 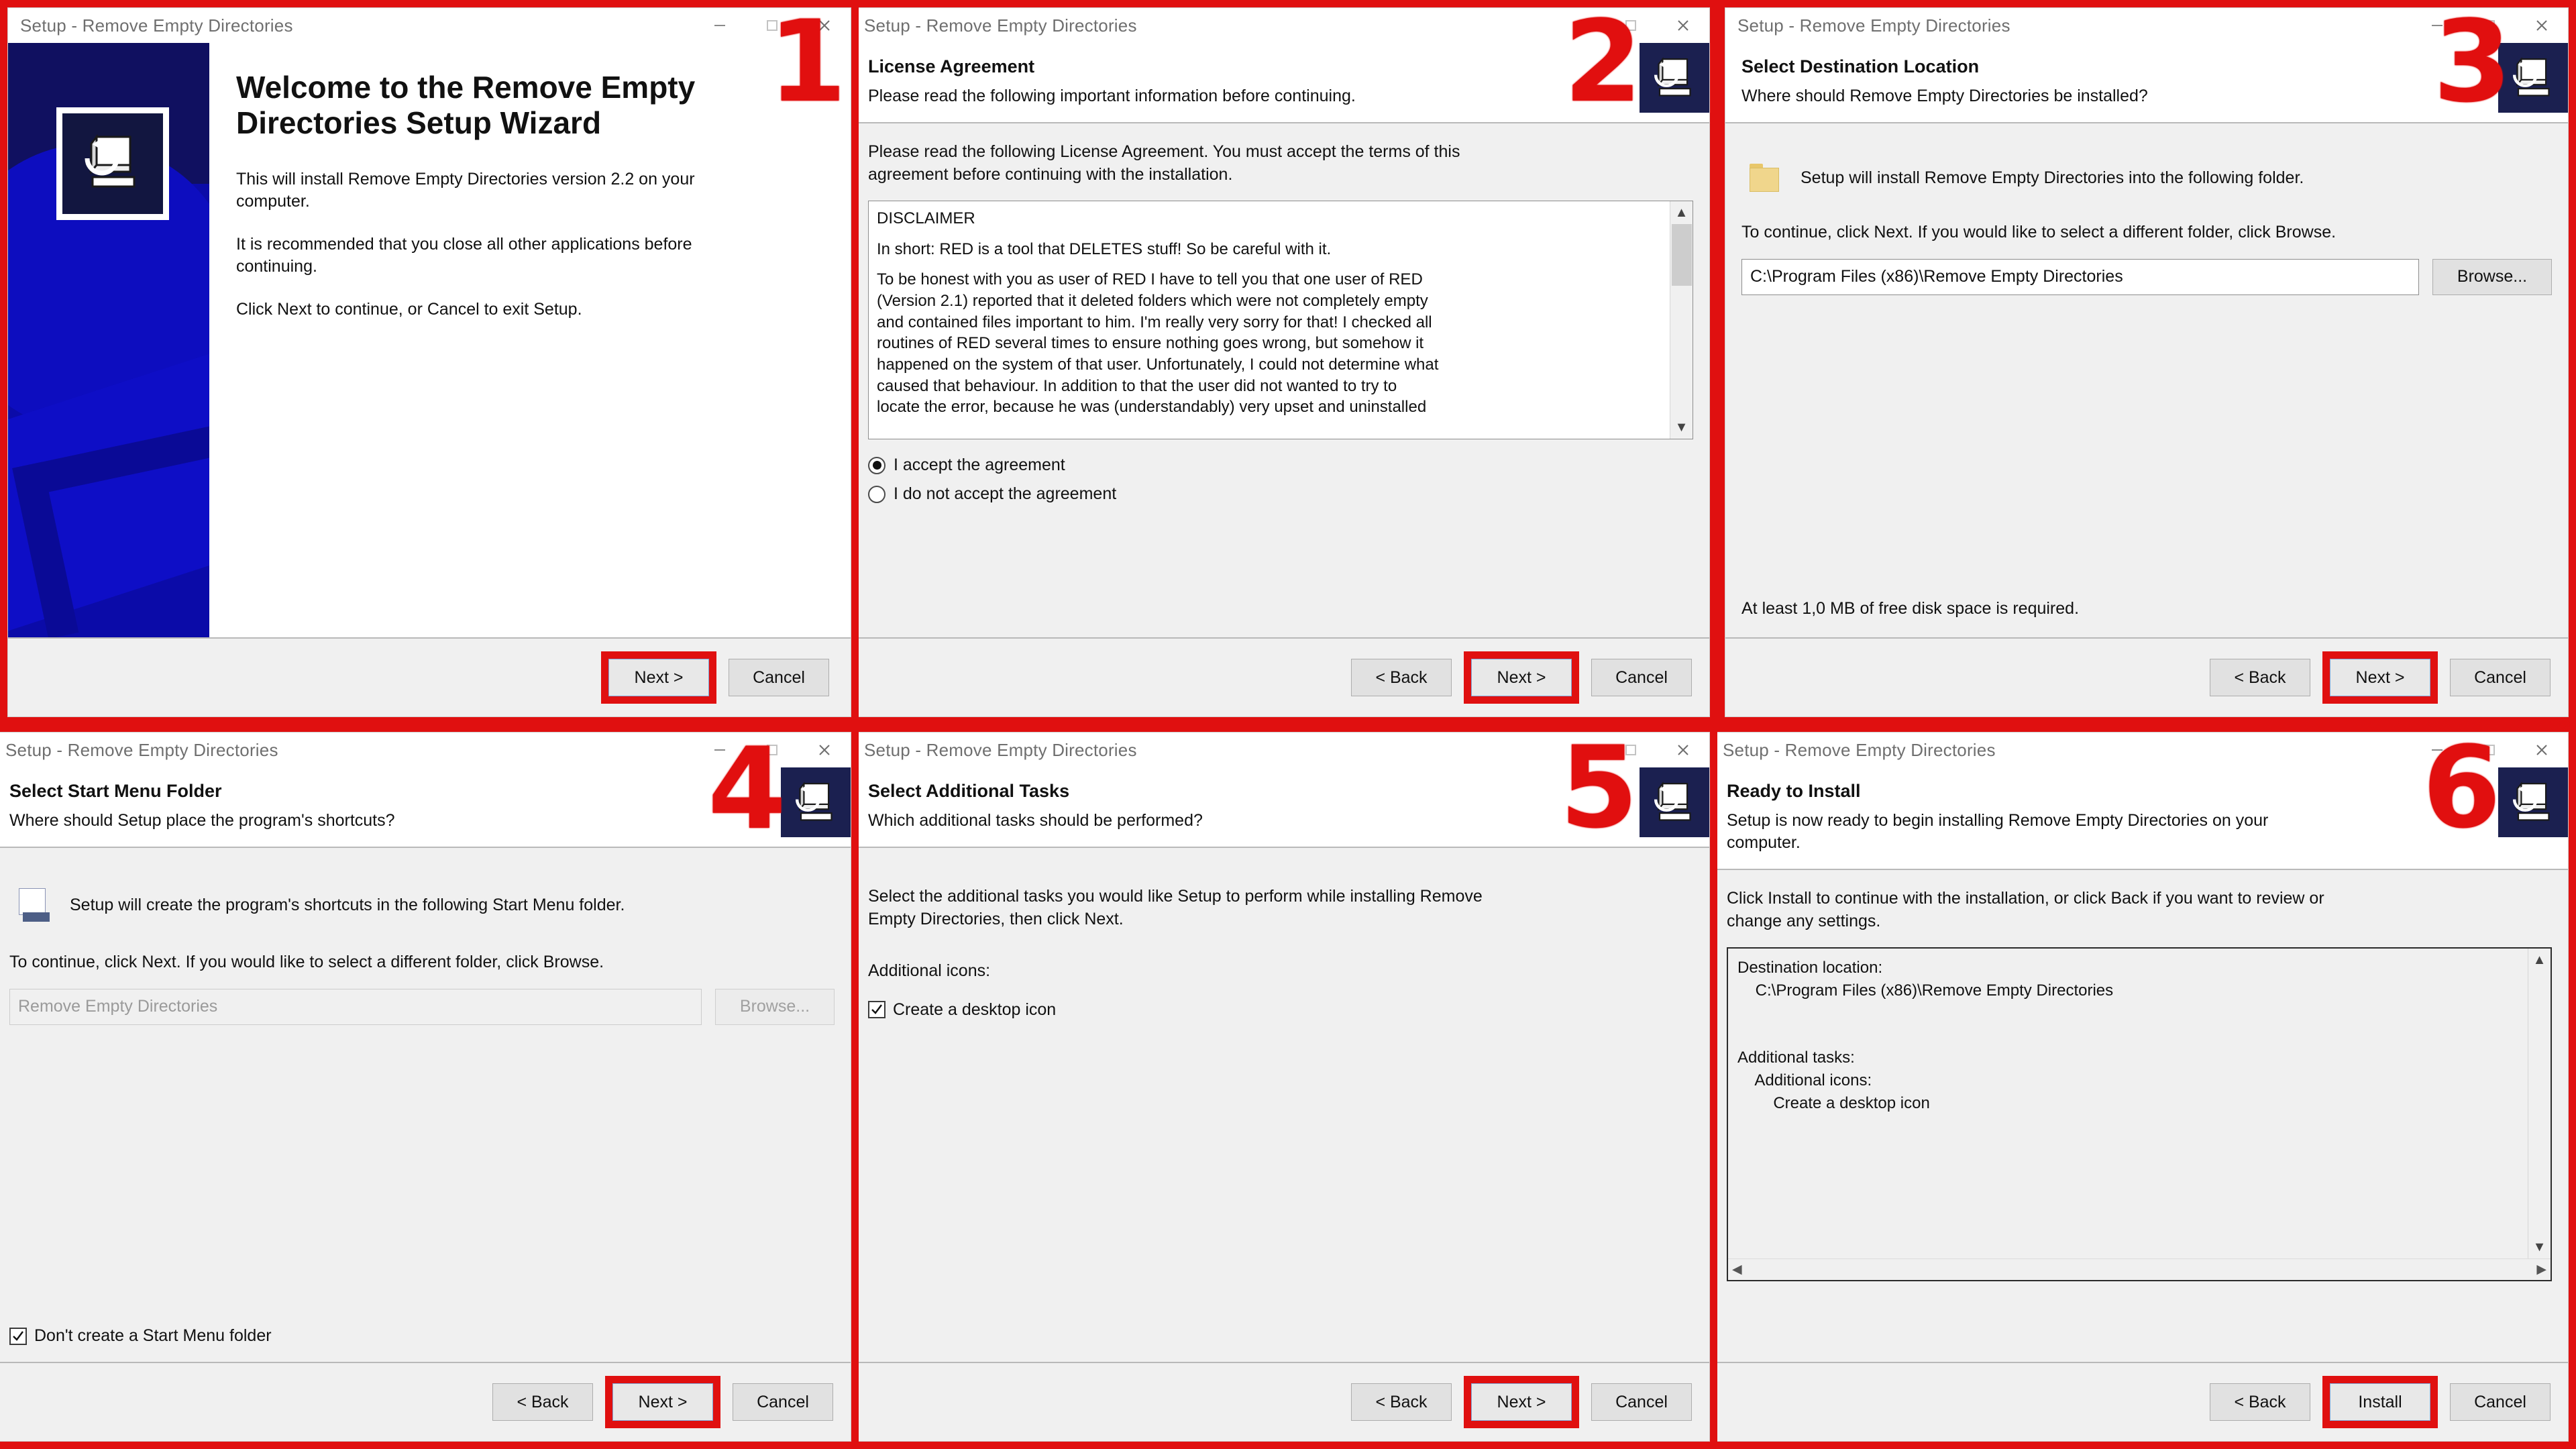 I want to click on license-scrollbar: ▲ ▼, so click(x=1681, y=320).